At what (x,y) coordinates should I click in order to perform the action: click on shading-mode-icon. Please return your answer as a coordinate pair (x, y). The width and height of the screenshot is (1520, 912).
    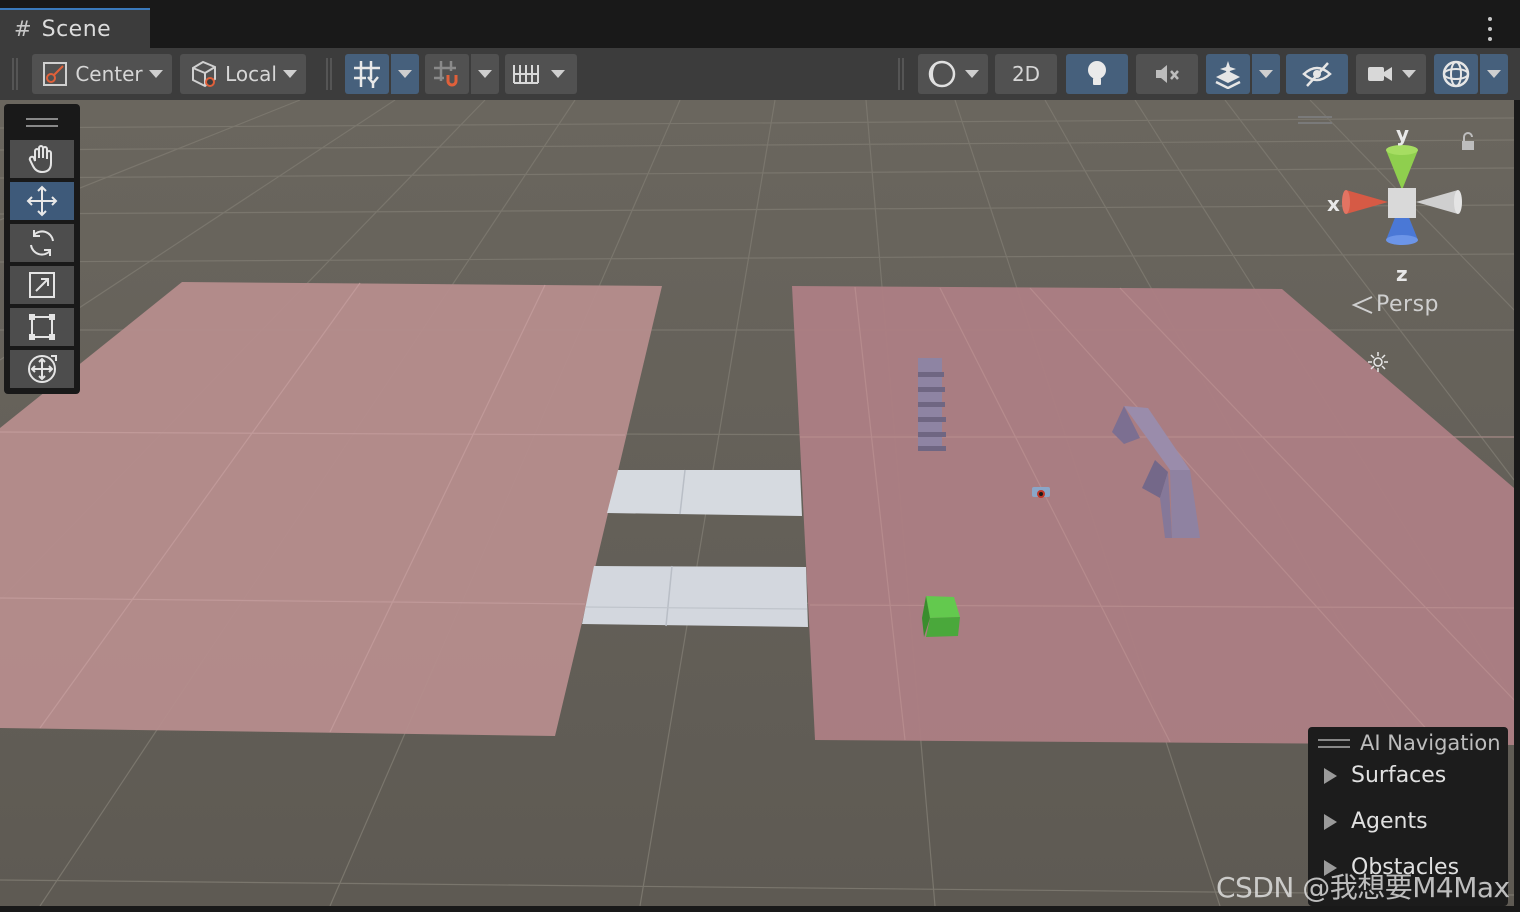
    Looking at the image, I should click on (942, 74).